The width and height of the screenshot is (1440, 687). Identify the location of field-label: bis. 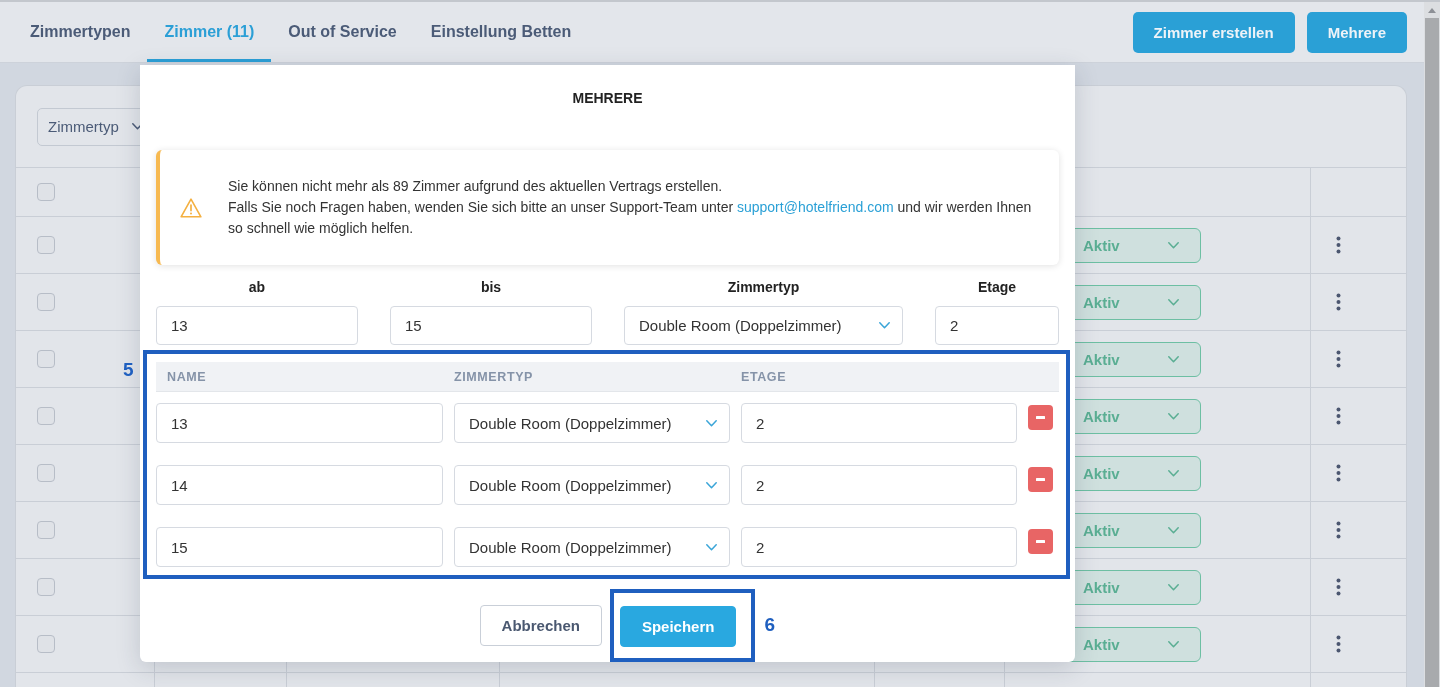
(491, 287).